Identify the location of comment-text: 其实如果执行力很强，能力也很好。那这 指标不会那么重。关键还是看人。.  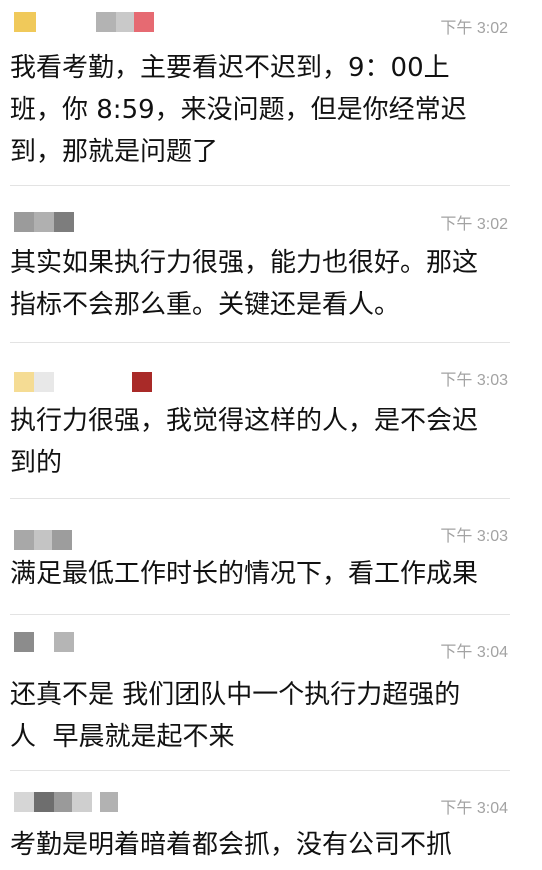
(244, 284).